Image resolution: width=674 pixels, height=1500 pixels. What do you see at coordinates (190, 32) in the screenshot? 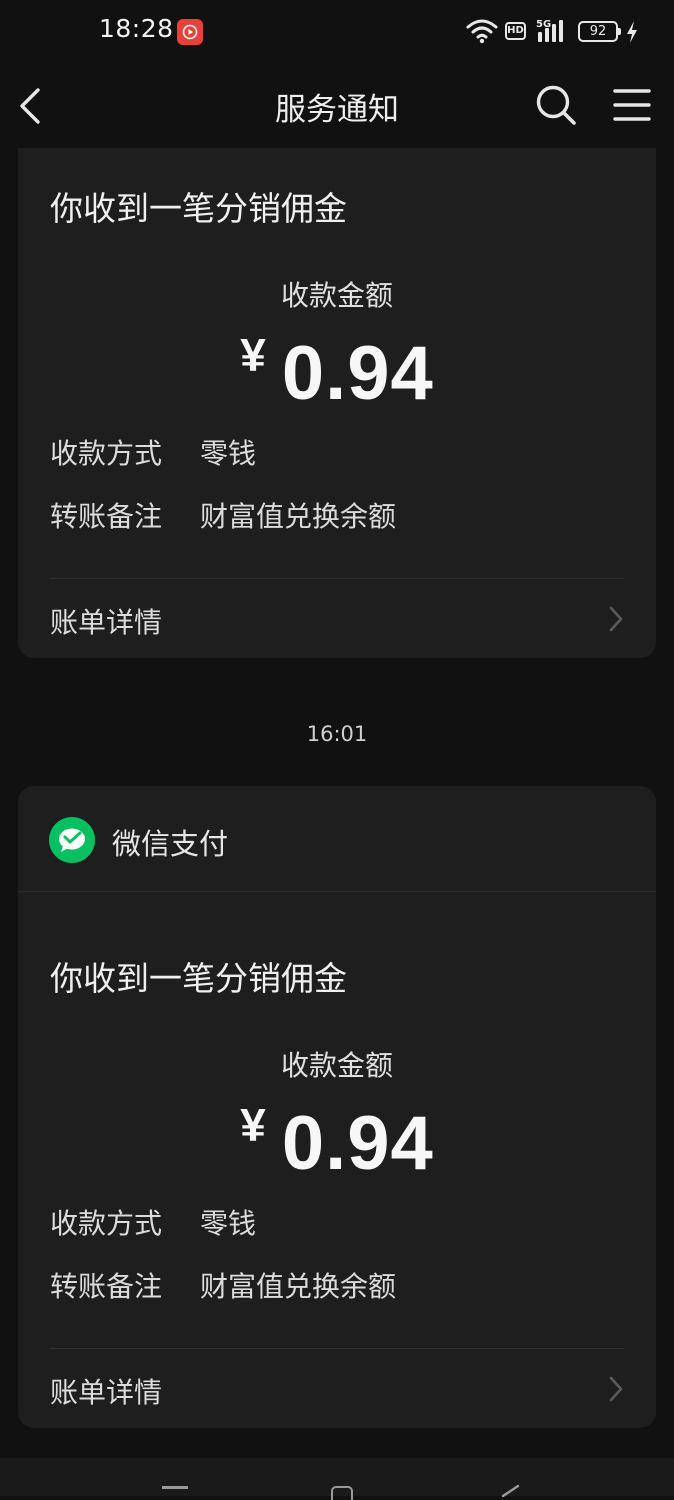
I see `app-notification-icon` at bounding box center [190, 32].